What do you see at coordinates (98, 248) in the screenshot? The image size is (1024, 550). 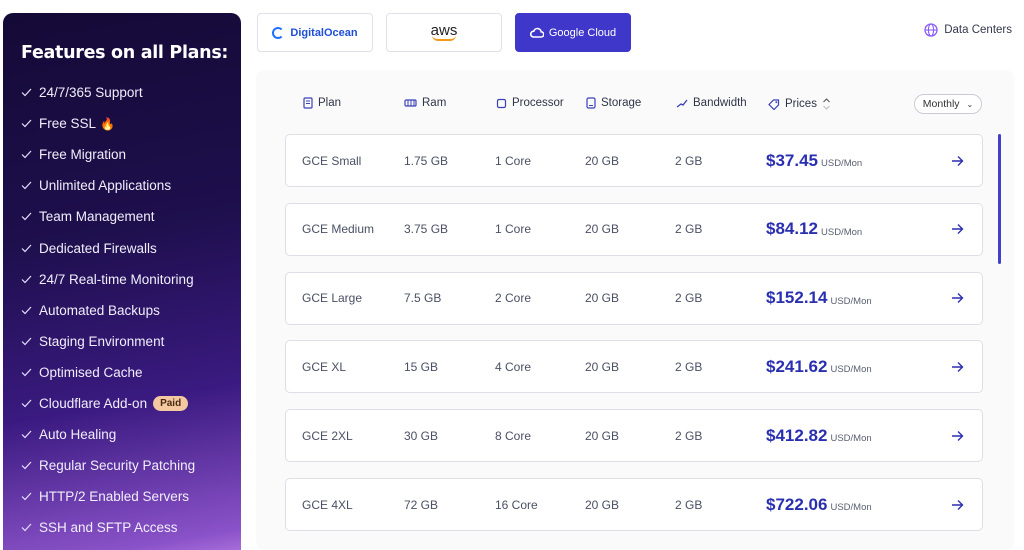 I see `feature-label: Dedicated Firewalls` at bounding box center [98, 248].